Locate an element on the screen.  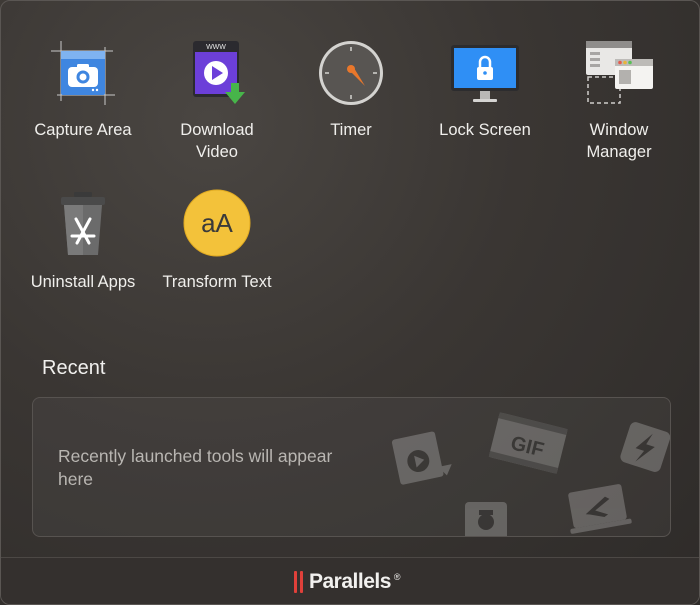
deco-flash-icon is located at coordinates (645, 447).